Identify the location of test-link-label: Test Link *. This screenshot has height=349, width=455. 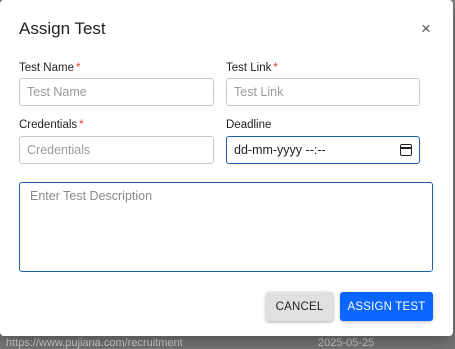
(252, 68).